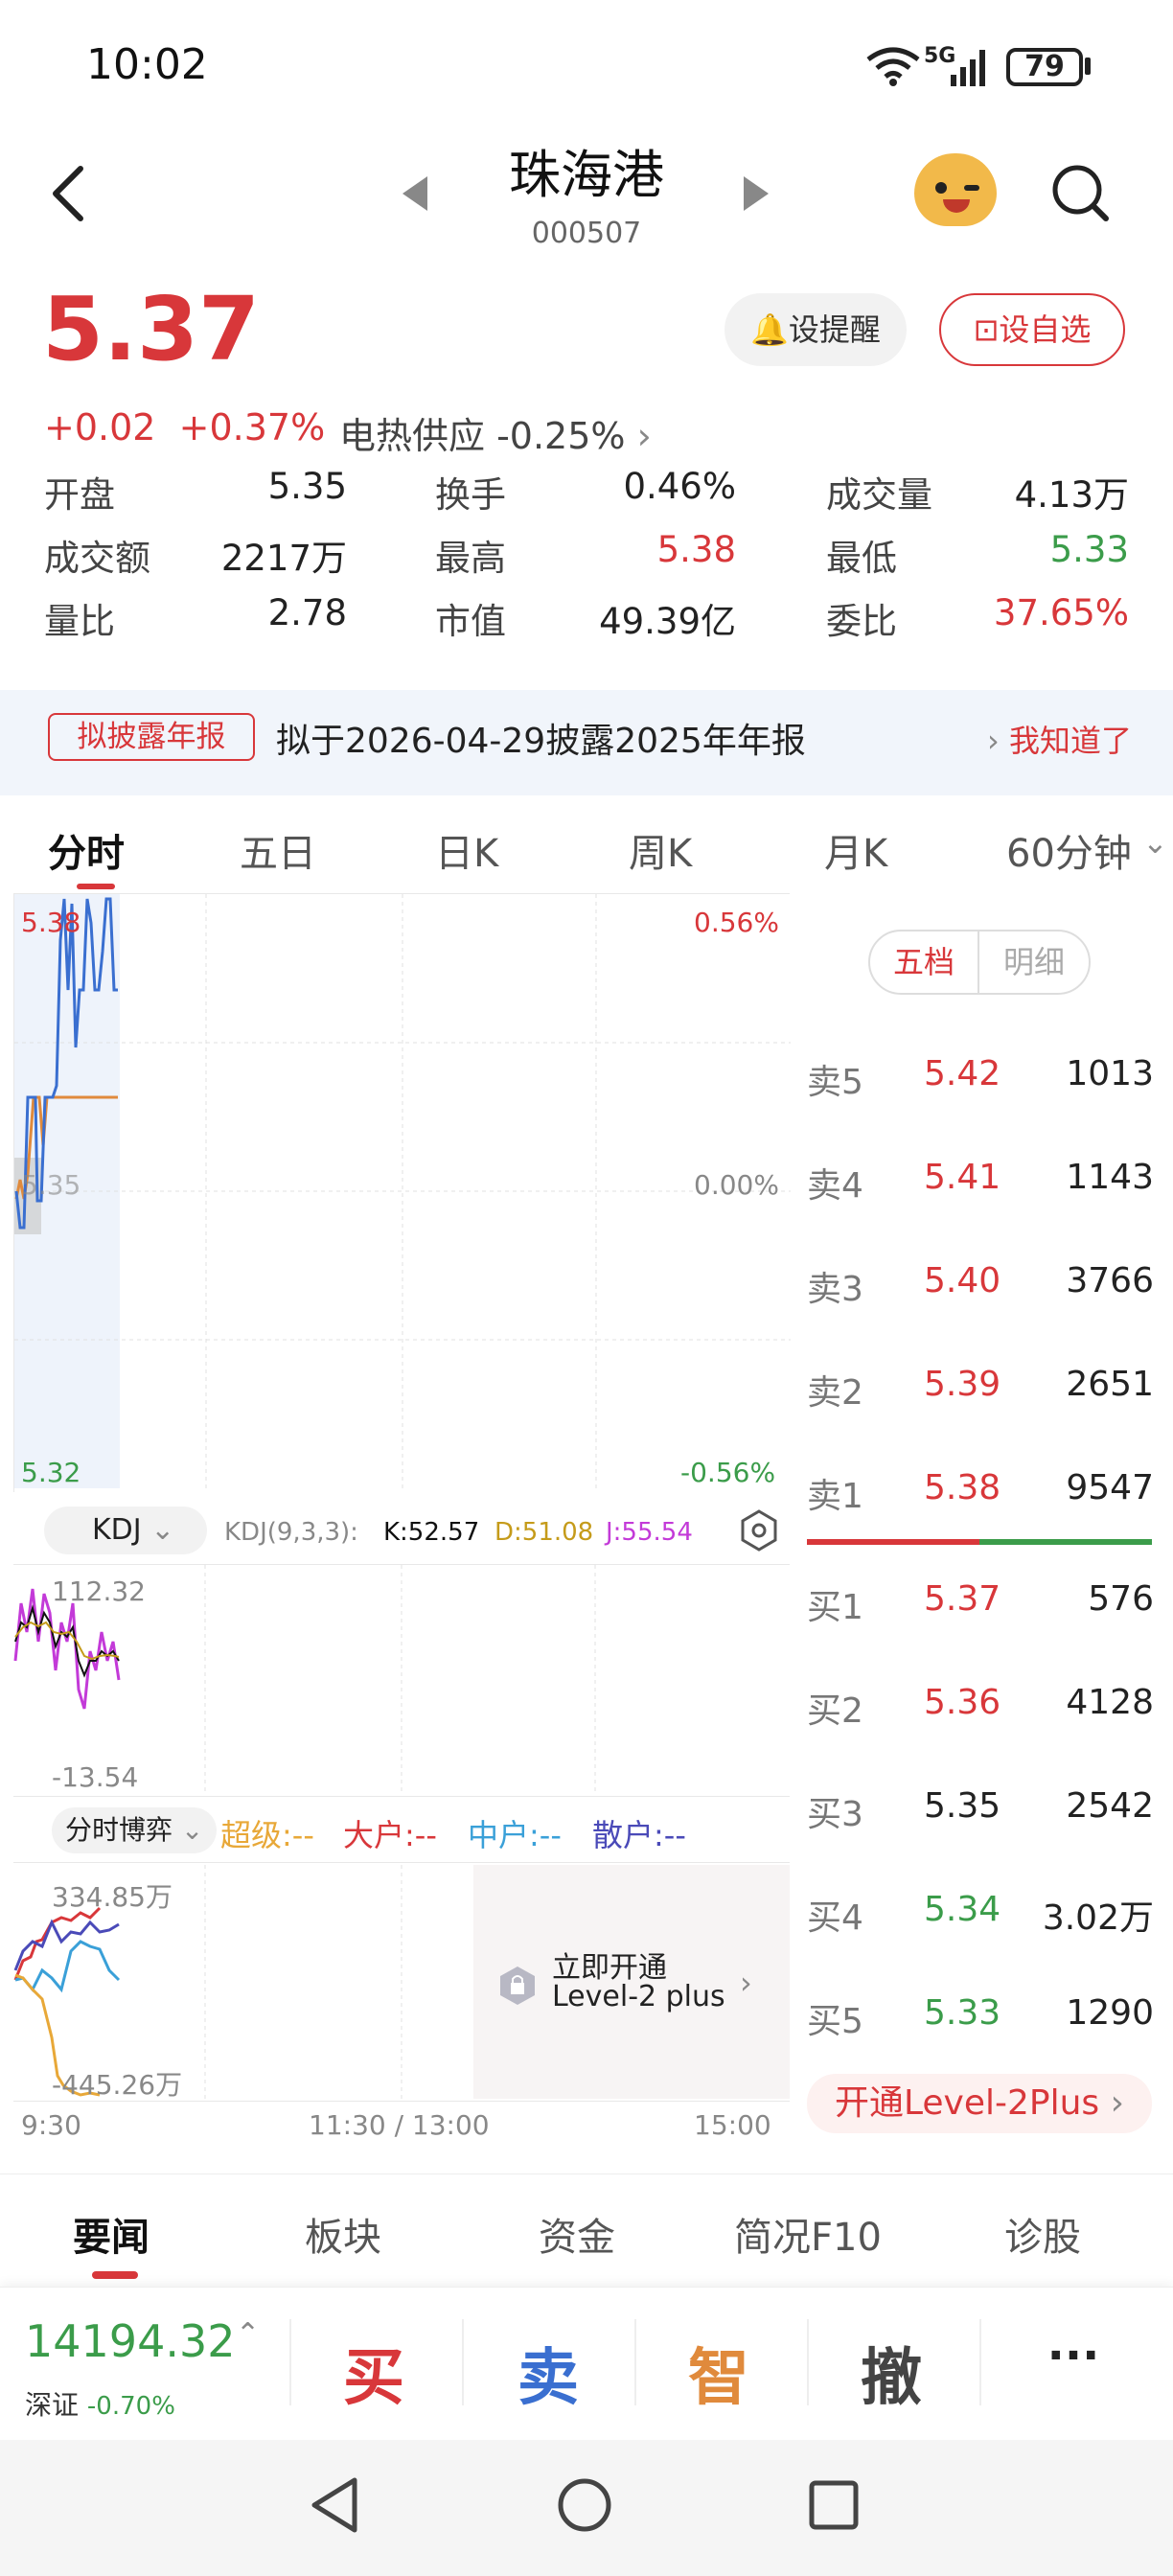  Describe the element at coordinates (1032, 329) in the screenshot. I see `add-watchlist-button: ⊡设自选` at that location.